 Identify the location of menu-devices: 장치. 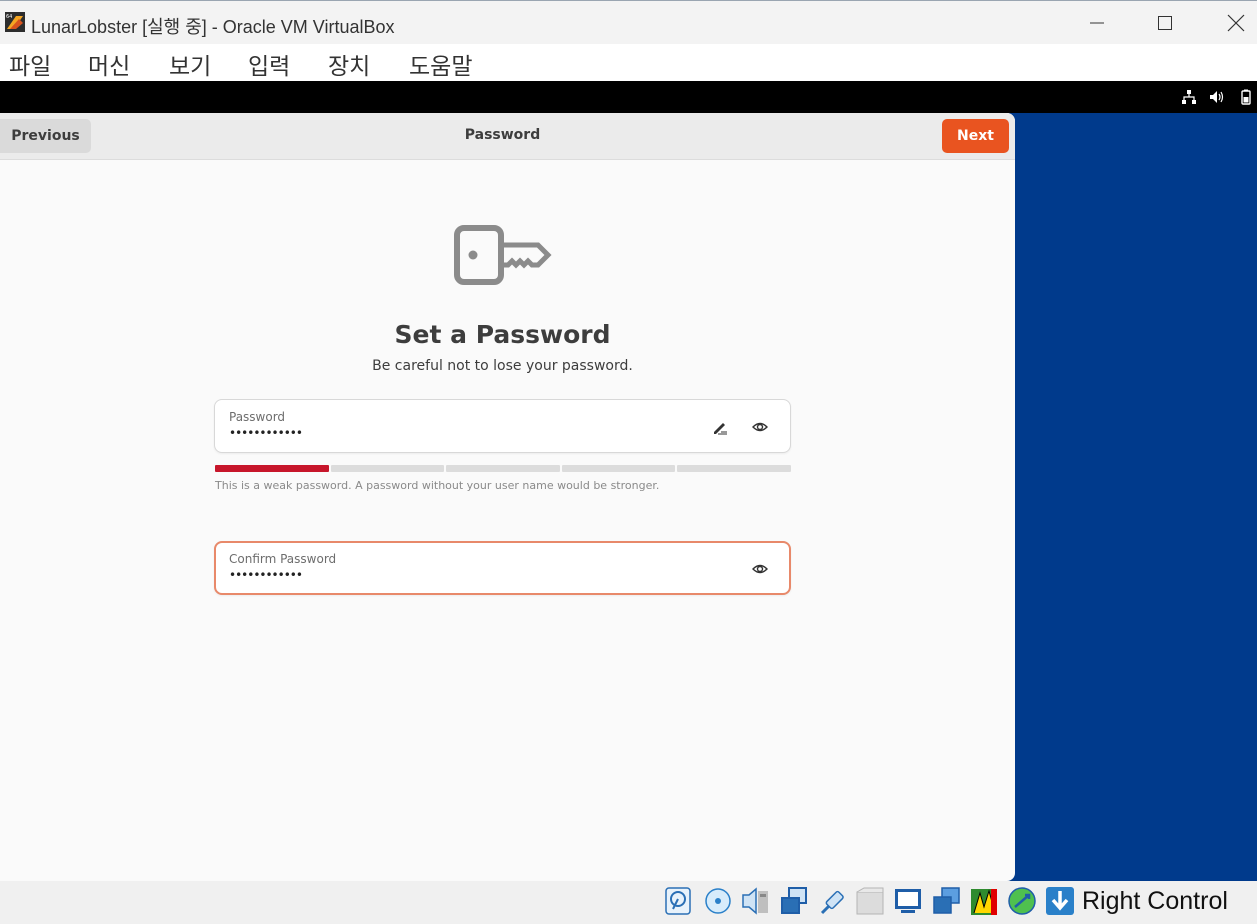
(349, 64).